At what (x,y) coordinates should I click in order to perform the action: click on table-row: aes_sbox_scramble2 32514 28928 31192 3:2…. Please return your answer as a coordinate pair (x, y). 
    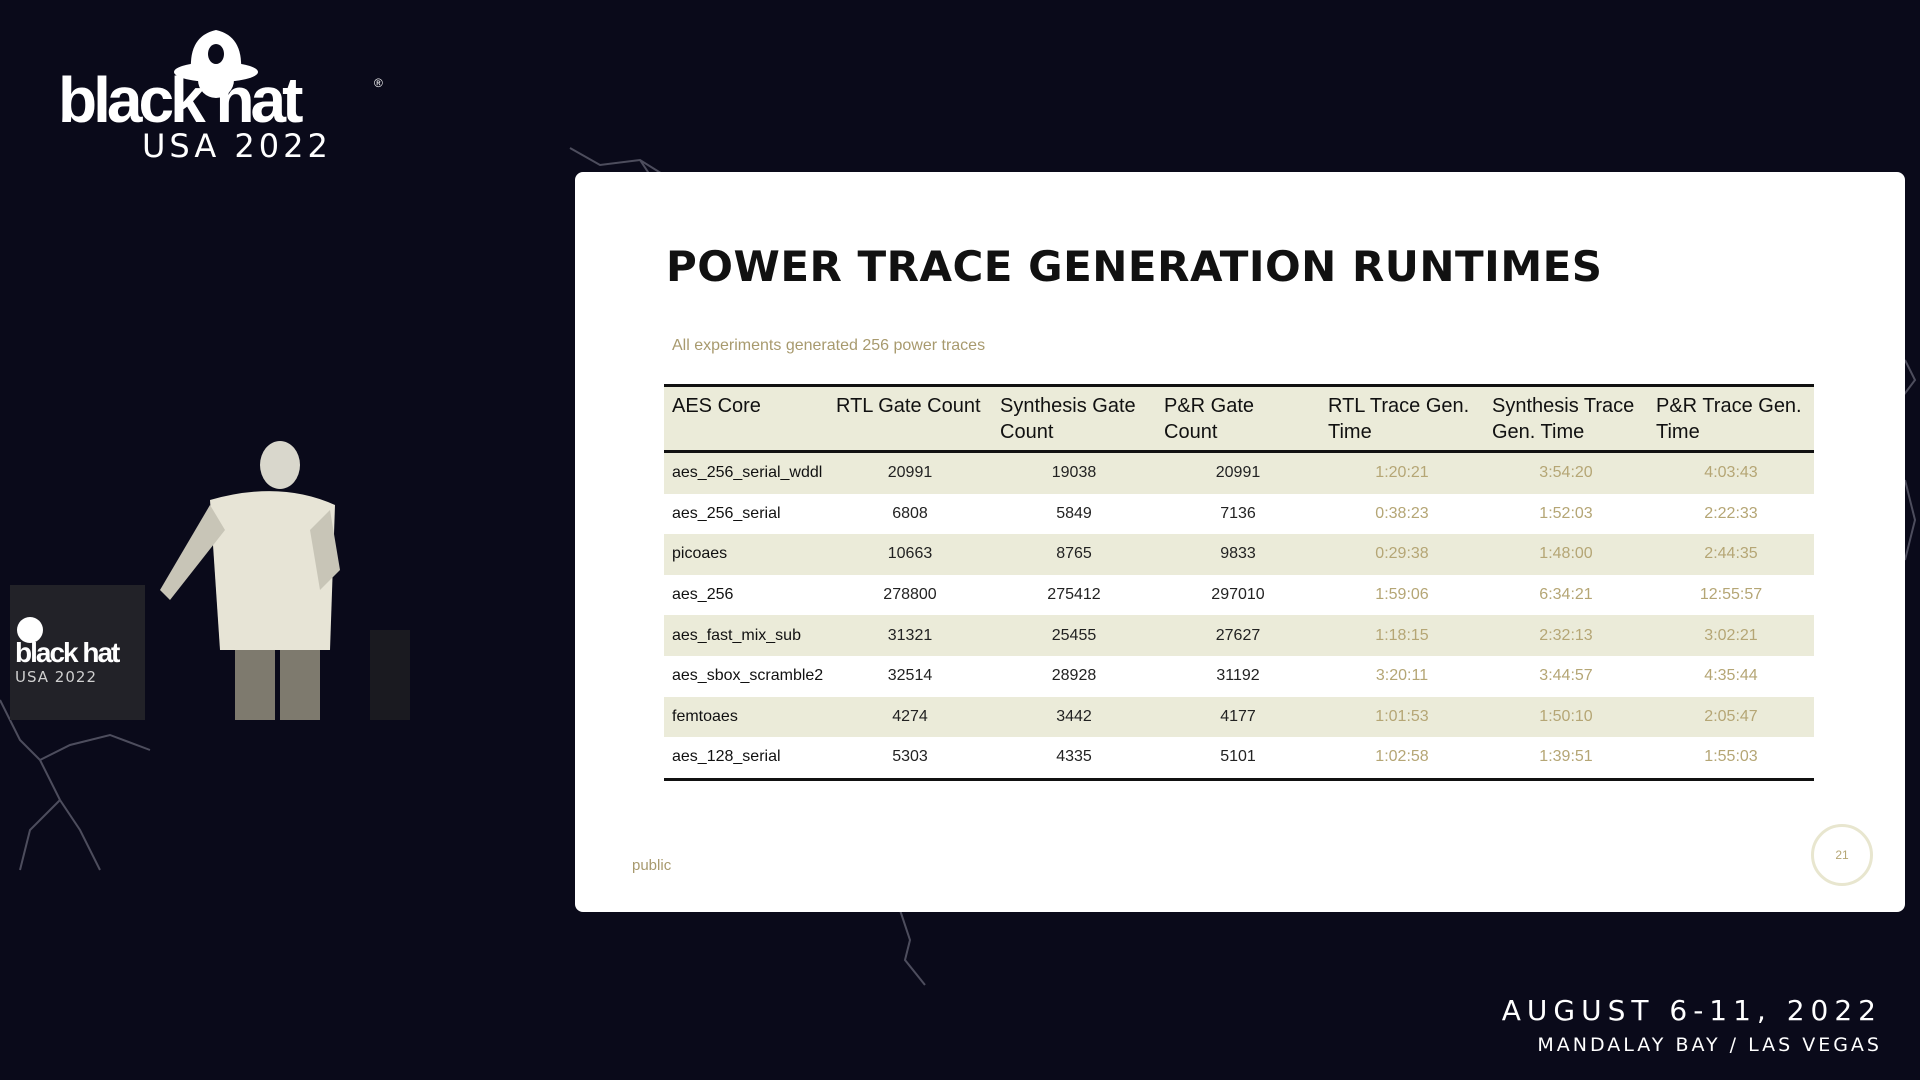
    Looking at the image, I should click on (1239, 676).